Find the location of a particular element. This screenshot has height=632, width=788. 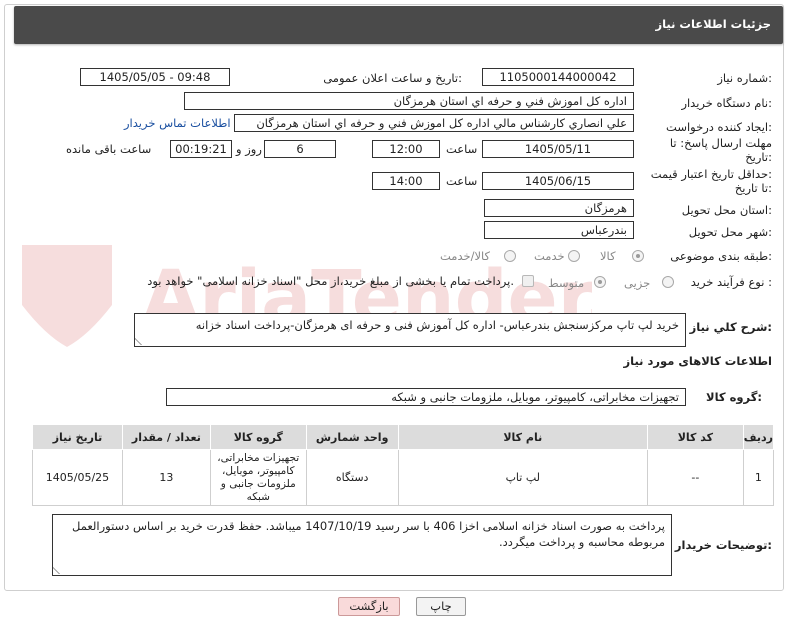

validity-time-field: 14:00 is located at coordinates (406, 181).